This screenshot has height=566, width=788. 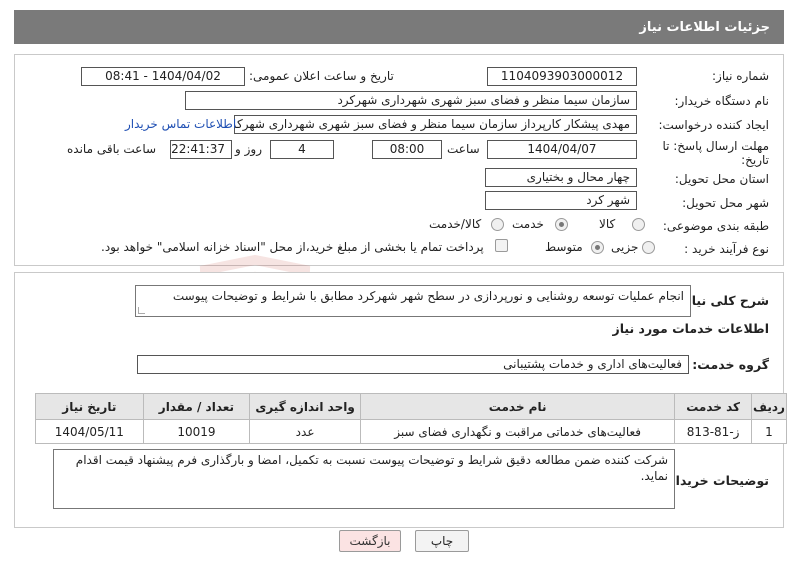 I want to click on service-group-label: گروه خدمت:, so click(x=730, y=364).